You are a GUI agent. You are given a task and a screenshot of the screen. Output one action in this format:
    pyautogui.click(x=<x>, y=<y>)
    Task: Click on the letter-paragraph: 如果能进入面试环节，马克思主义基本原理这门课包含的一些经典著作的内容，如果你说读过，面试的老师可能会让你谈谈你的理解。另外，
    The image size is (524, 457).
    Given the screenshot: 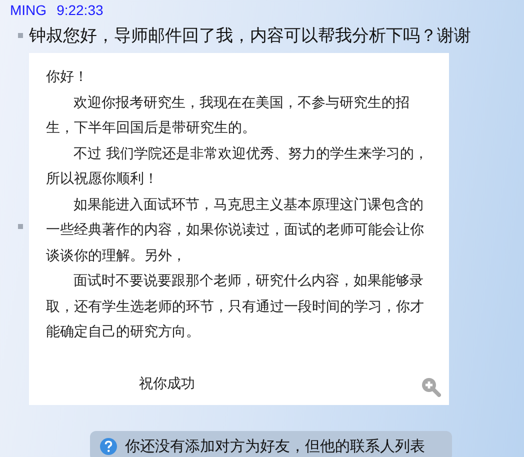 What is the action you would take?
    pyautogui.click(x=235, y=231)
    